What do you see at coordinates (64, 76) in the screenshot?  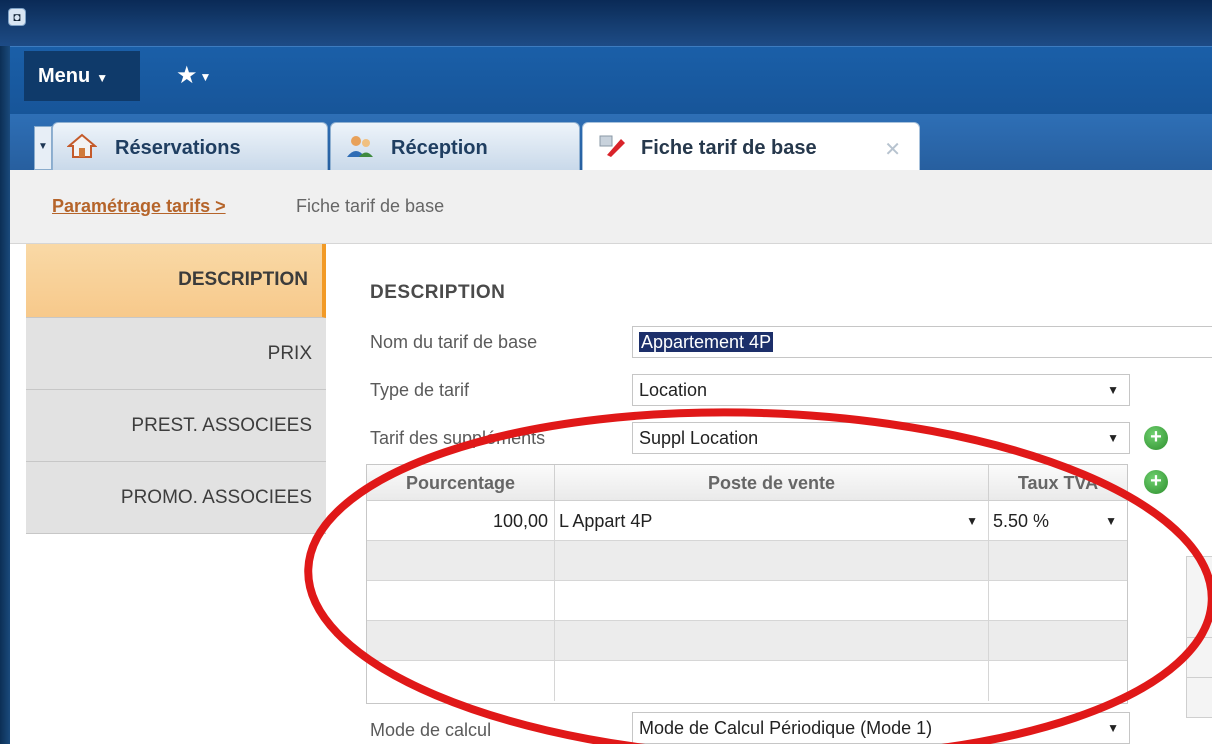 I see `menu-label: Menu` at bounding box center [64, 76].